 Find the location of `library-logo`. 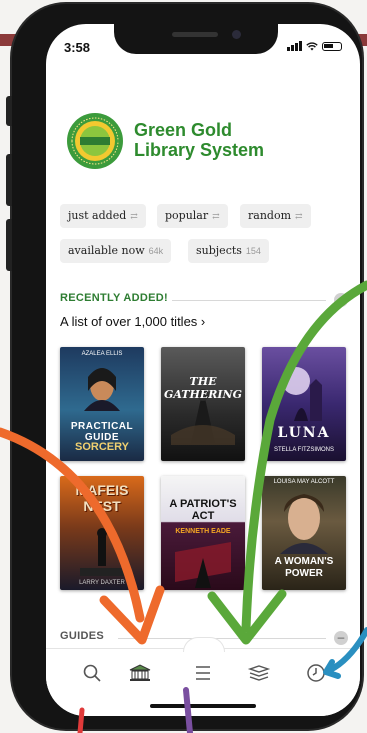

library-logo is located at coordinates (95, 141).